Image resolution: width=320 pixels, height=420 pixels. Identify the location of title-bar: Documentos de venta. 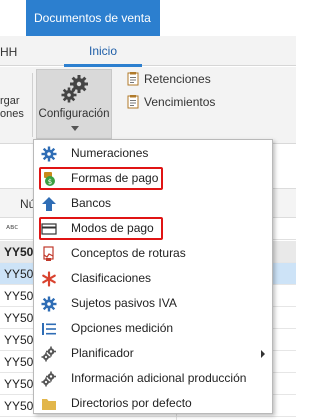
(148, 18).